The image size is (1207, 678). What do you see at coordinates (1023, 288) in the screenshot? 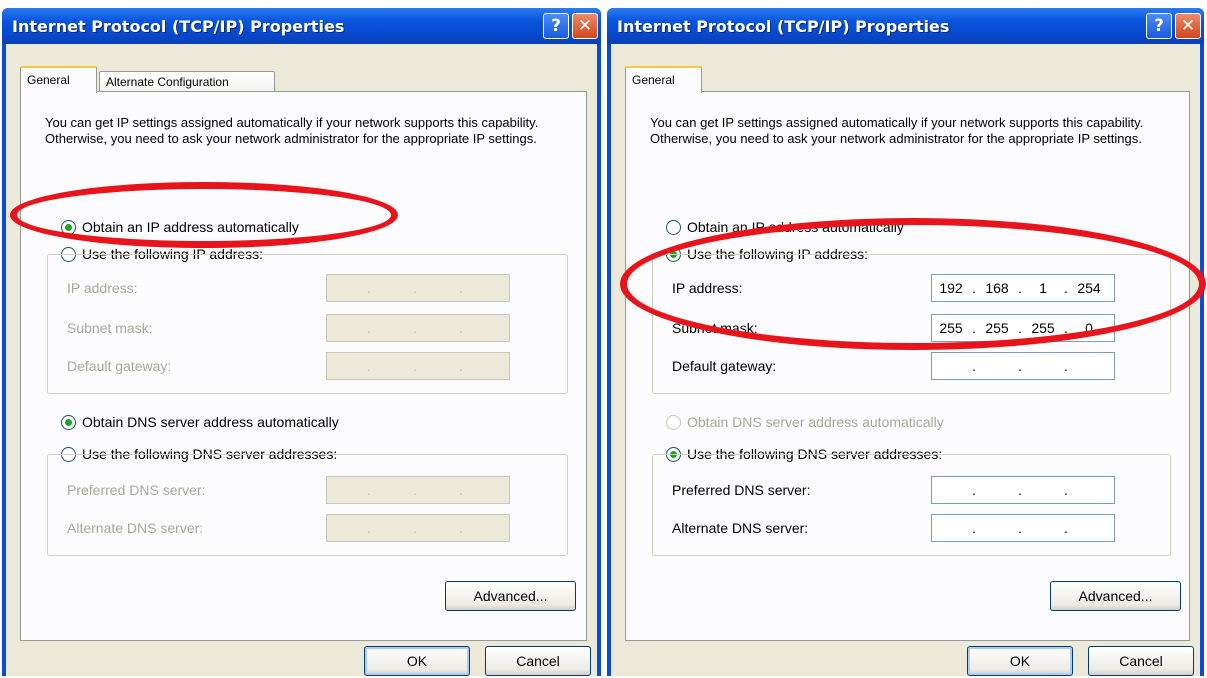
I see `ip-address-field: 192. 168. 1. 254` at bounding box center [1023, 288].